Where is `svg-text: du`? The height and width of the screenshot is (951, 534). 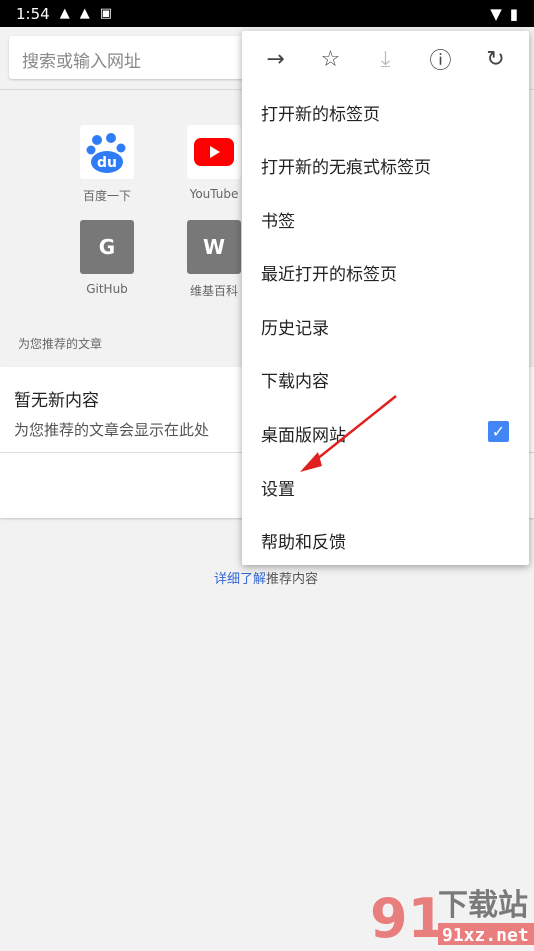 svg-text: du is located at coordinates (107, 163).